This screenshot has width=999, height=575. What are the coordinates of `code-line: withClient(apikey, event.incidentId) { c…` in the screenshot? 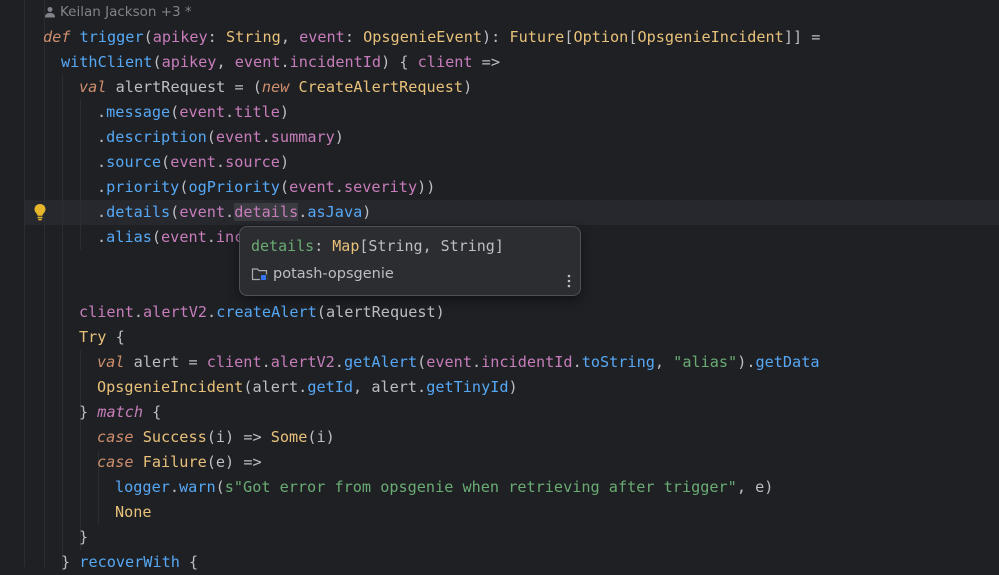 It's located at (280, 62).